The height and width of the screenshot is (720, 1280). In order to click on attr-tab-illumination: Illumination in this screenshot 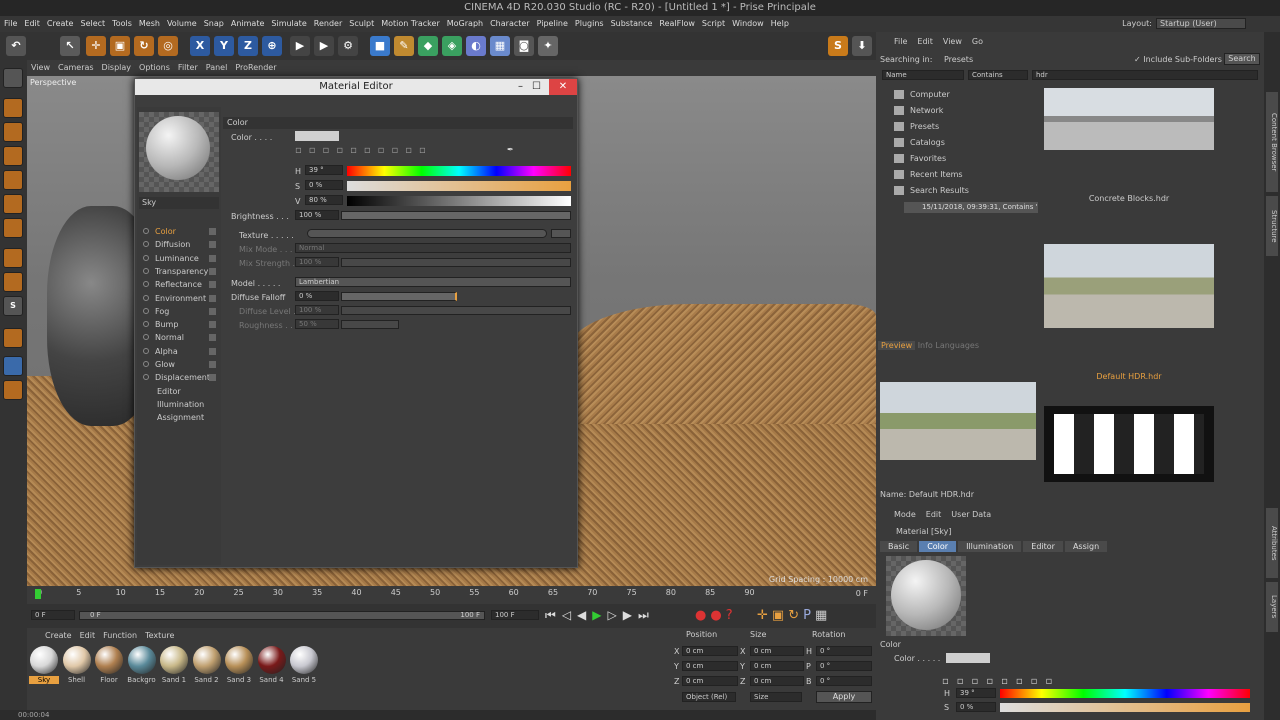, I will do `click(990, 546)`.